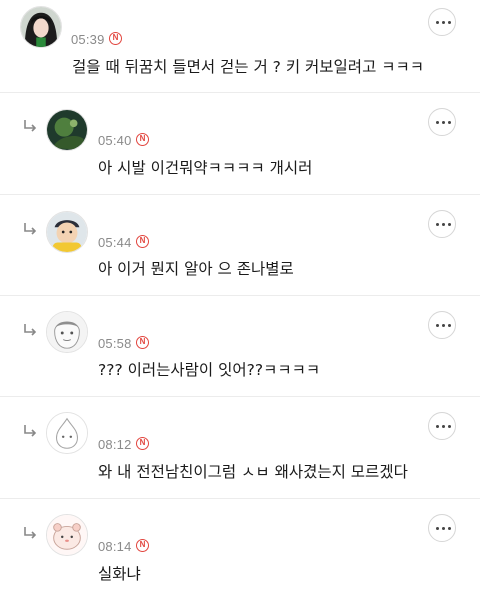  I want to click on avatar-drawn-face-image, so click(67, 332).